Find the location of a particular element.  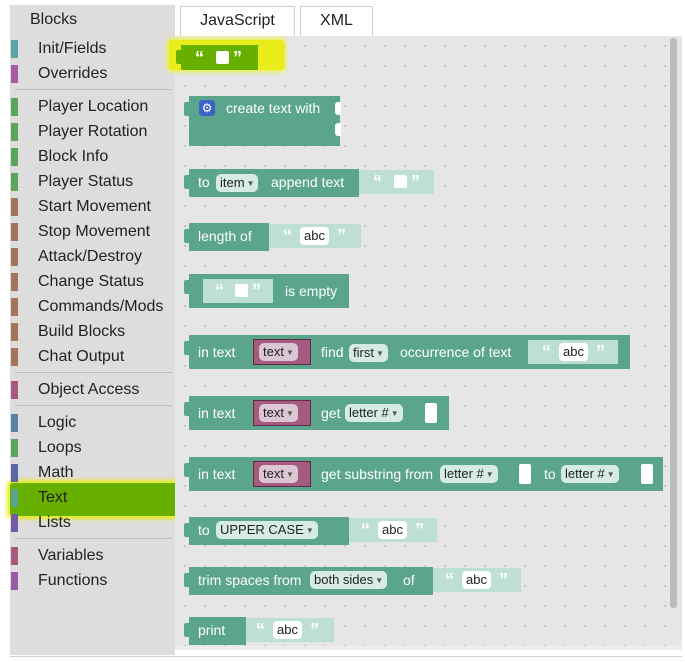

category-label: Functions is located at coordinates (73, 580).